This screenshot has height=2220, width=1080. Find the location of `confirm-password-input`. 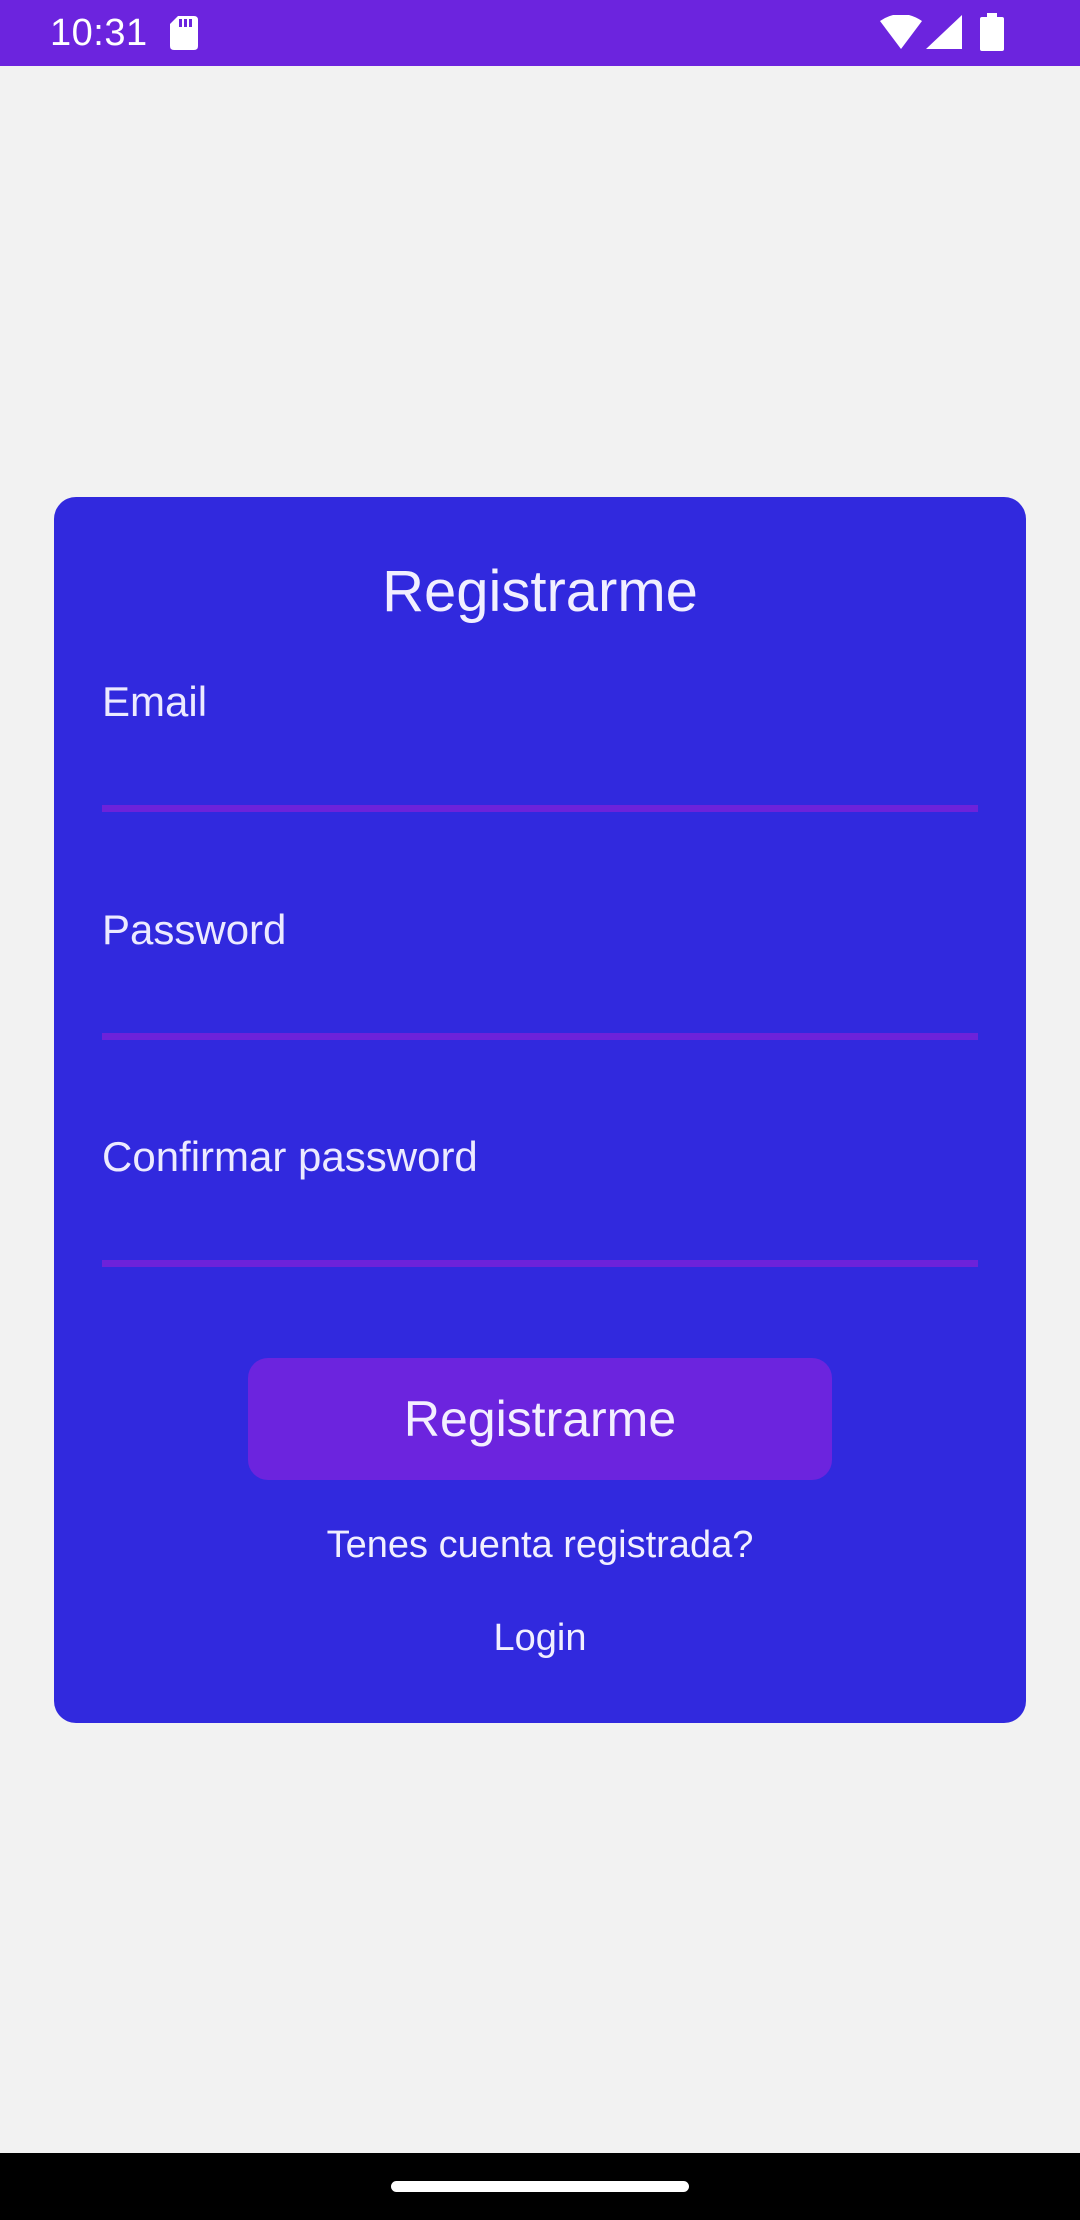

confirm-password-input is located at coordinates (540, 1220).